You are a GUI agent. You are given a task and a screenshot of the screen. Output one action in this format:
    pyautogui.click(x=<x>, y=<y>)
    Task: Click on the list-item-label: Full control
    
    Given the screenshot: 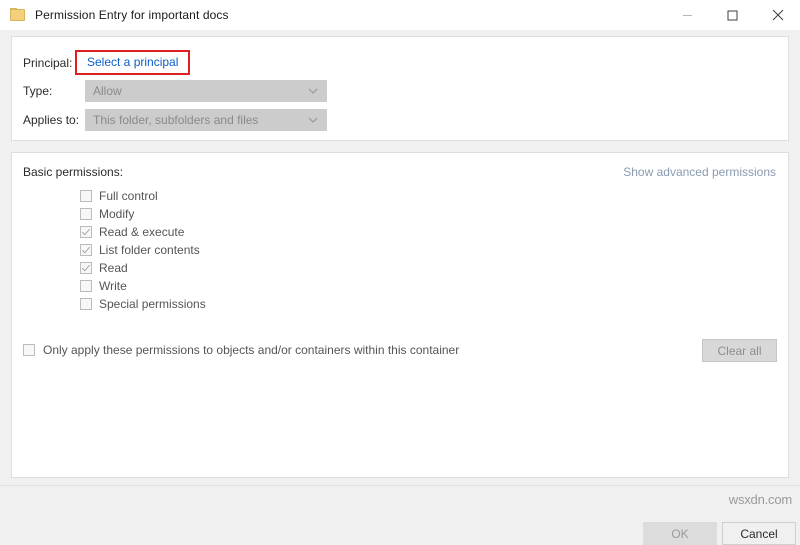 What is the action you would take?
    pyautogui.click(x=128, y=196)
    